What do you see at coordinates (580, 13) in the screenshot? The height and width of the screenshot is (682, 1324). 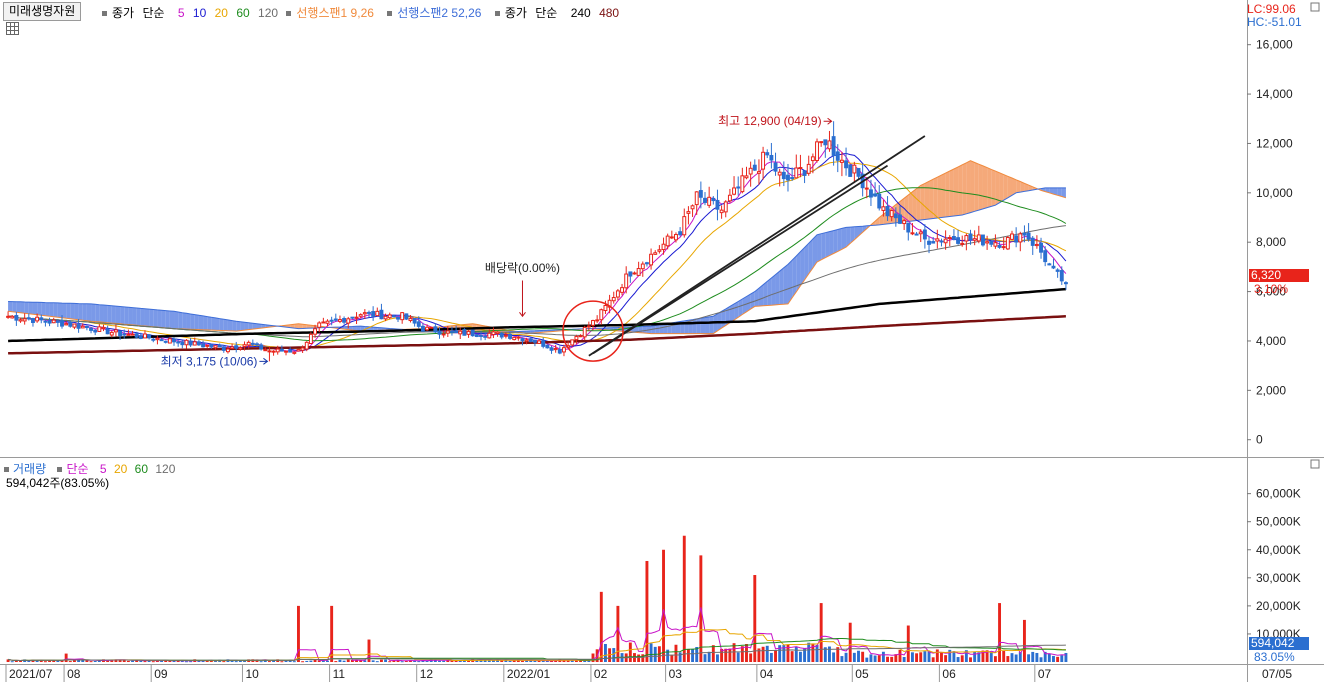 I see `ma240-legend: 240` at bounding box center [580, 13].